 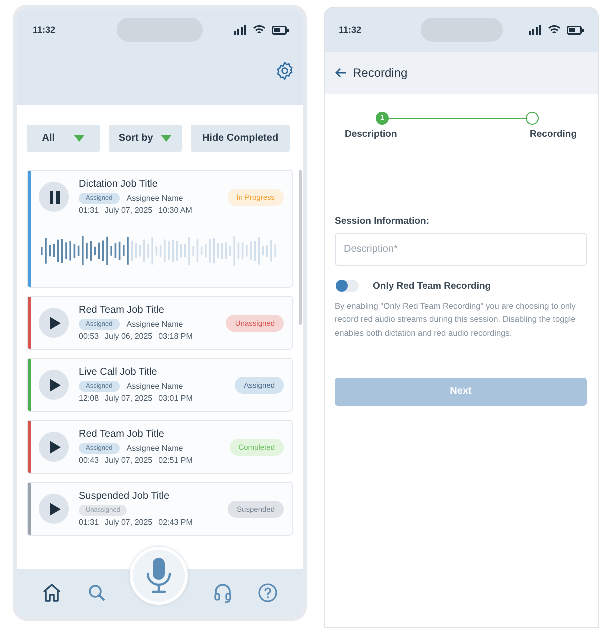 I want to click on toggle-label: Only Red Team Recording, so click(x=432, y=286).